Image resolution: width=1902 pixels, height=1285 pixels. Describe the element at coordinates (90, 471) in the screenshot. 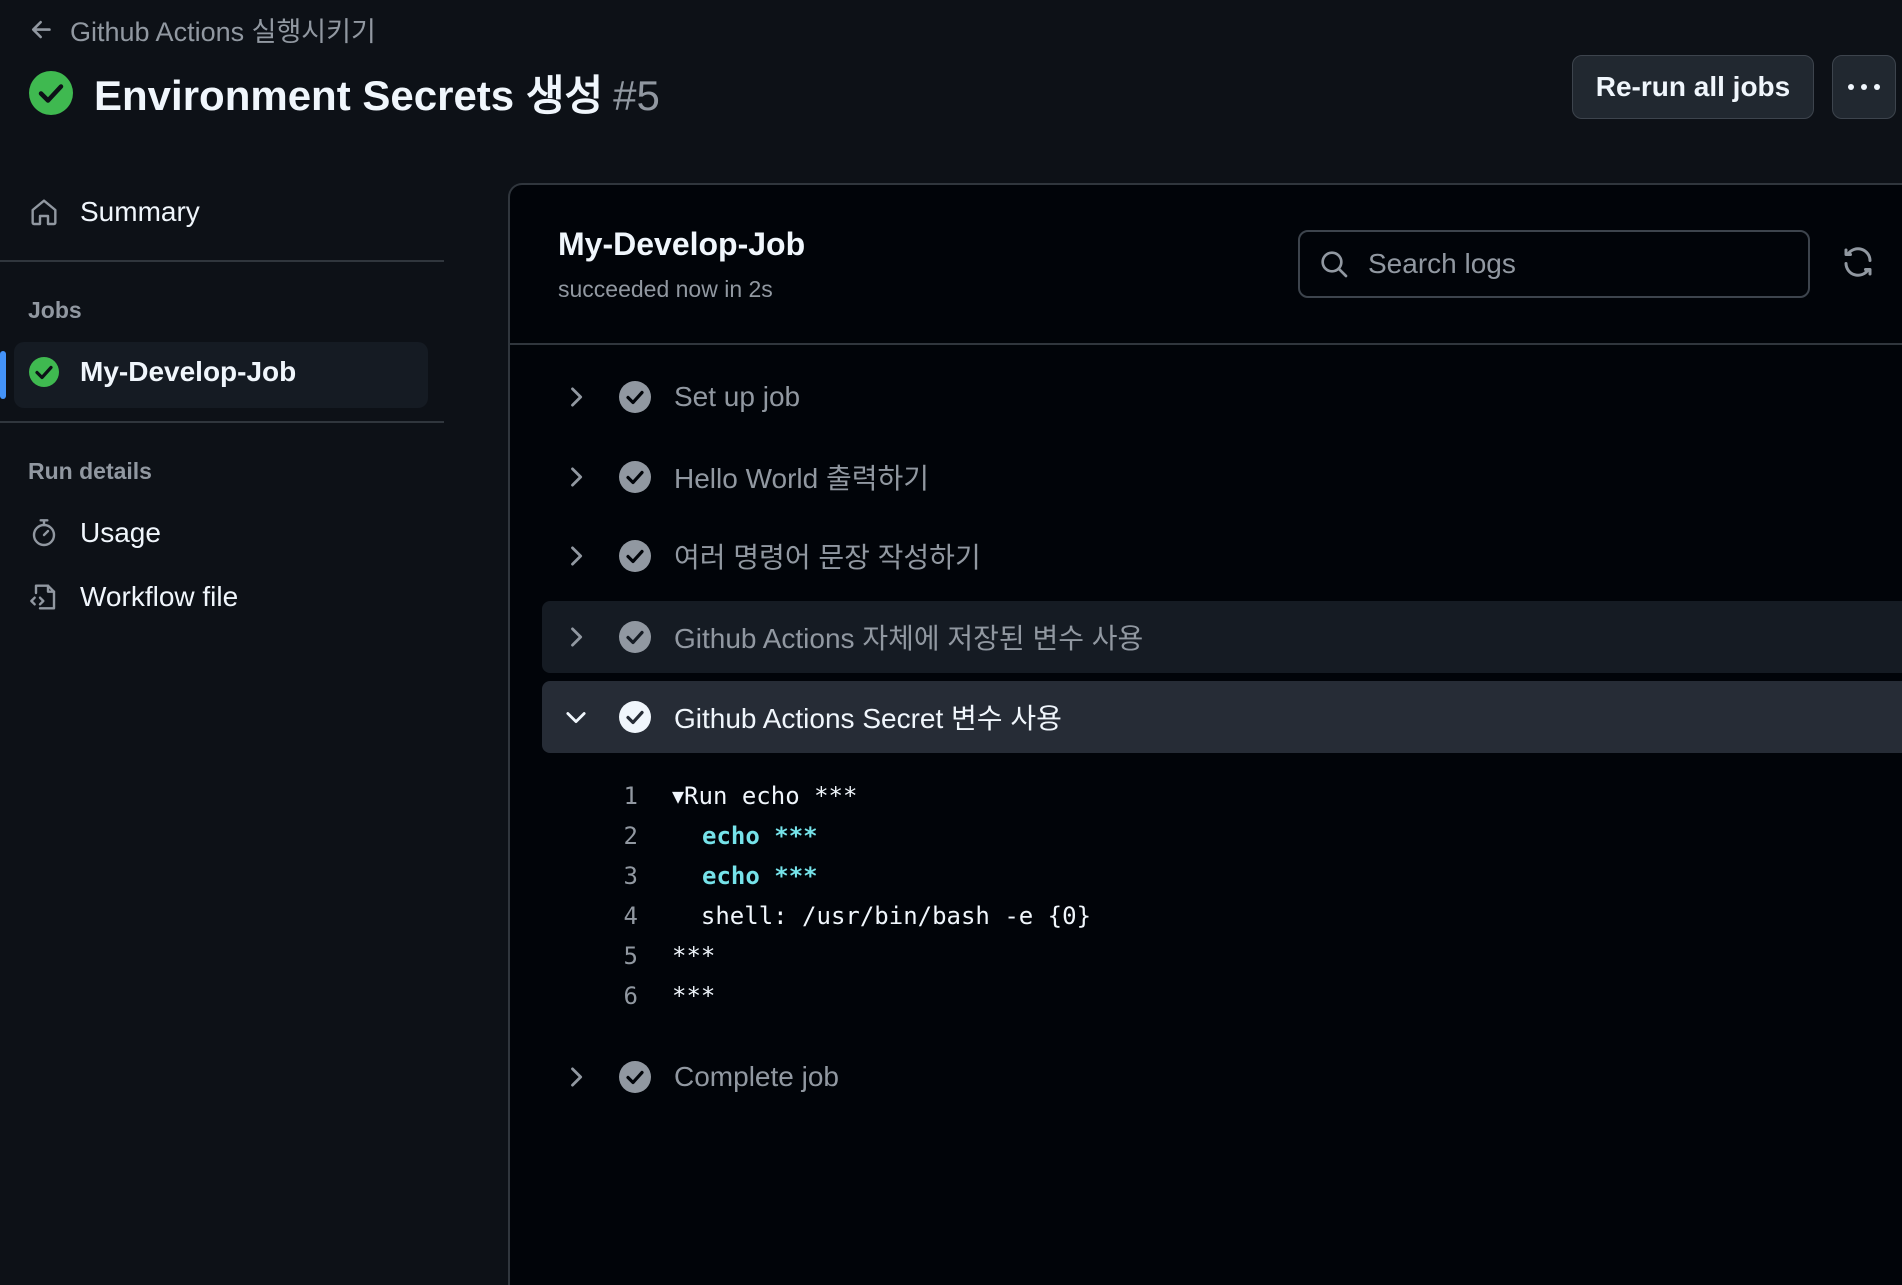

I see `run-details-heading: Run details` at that location.